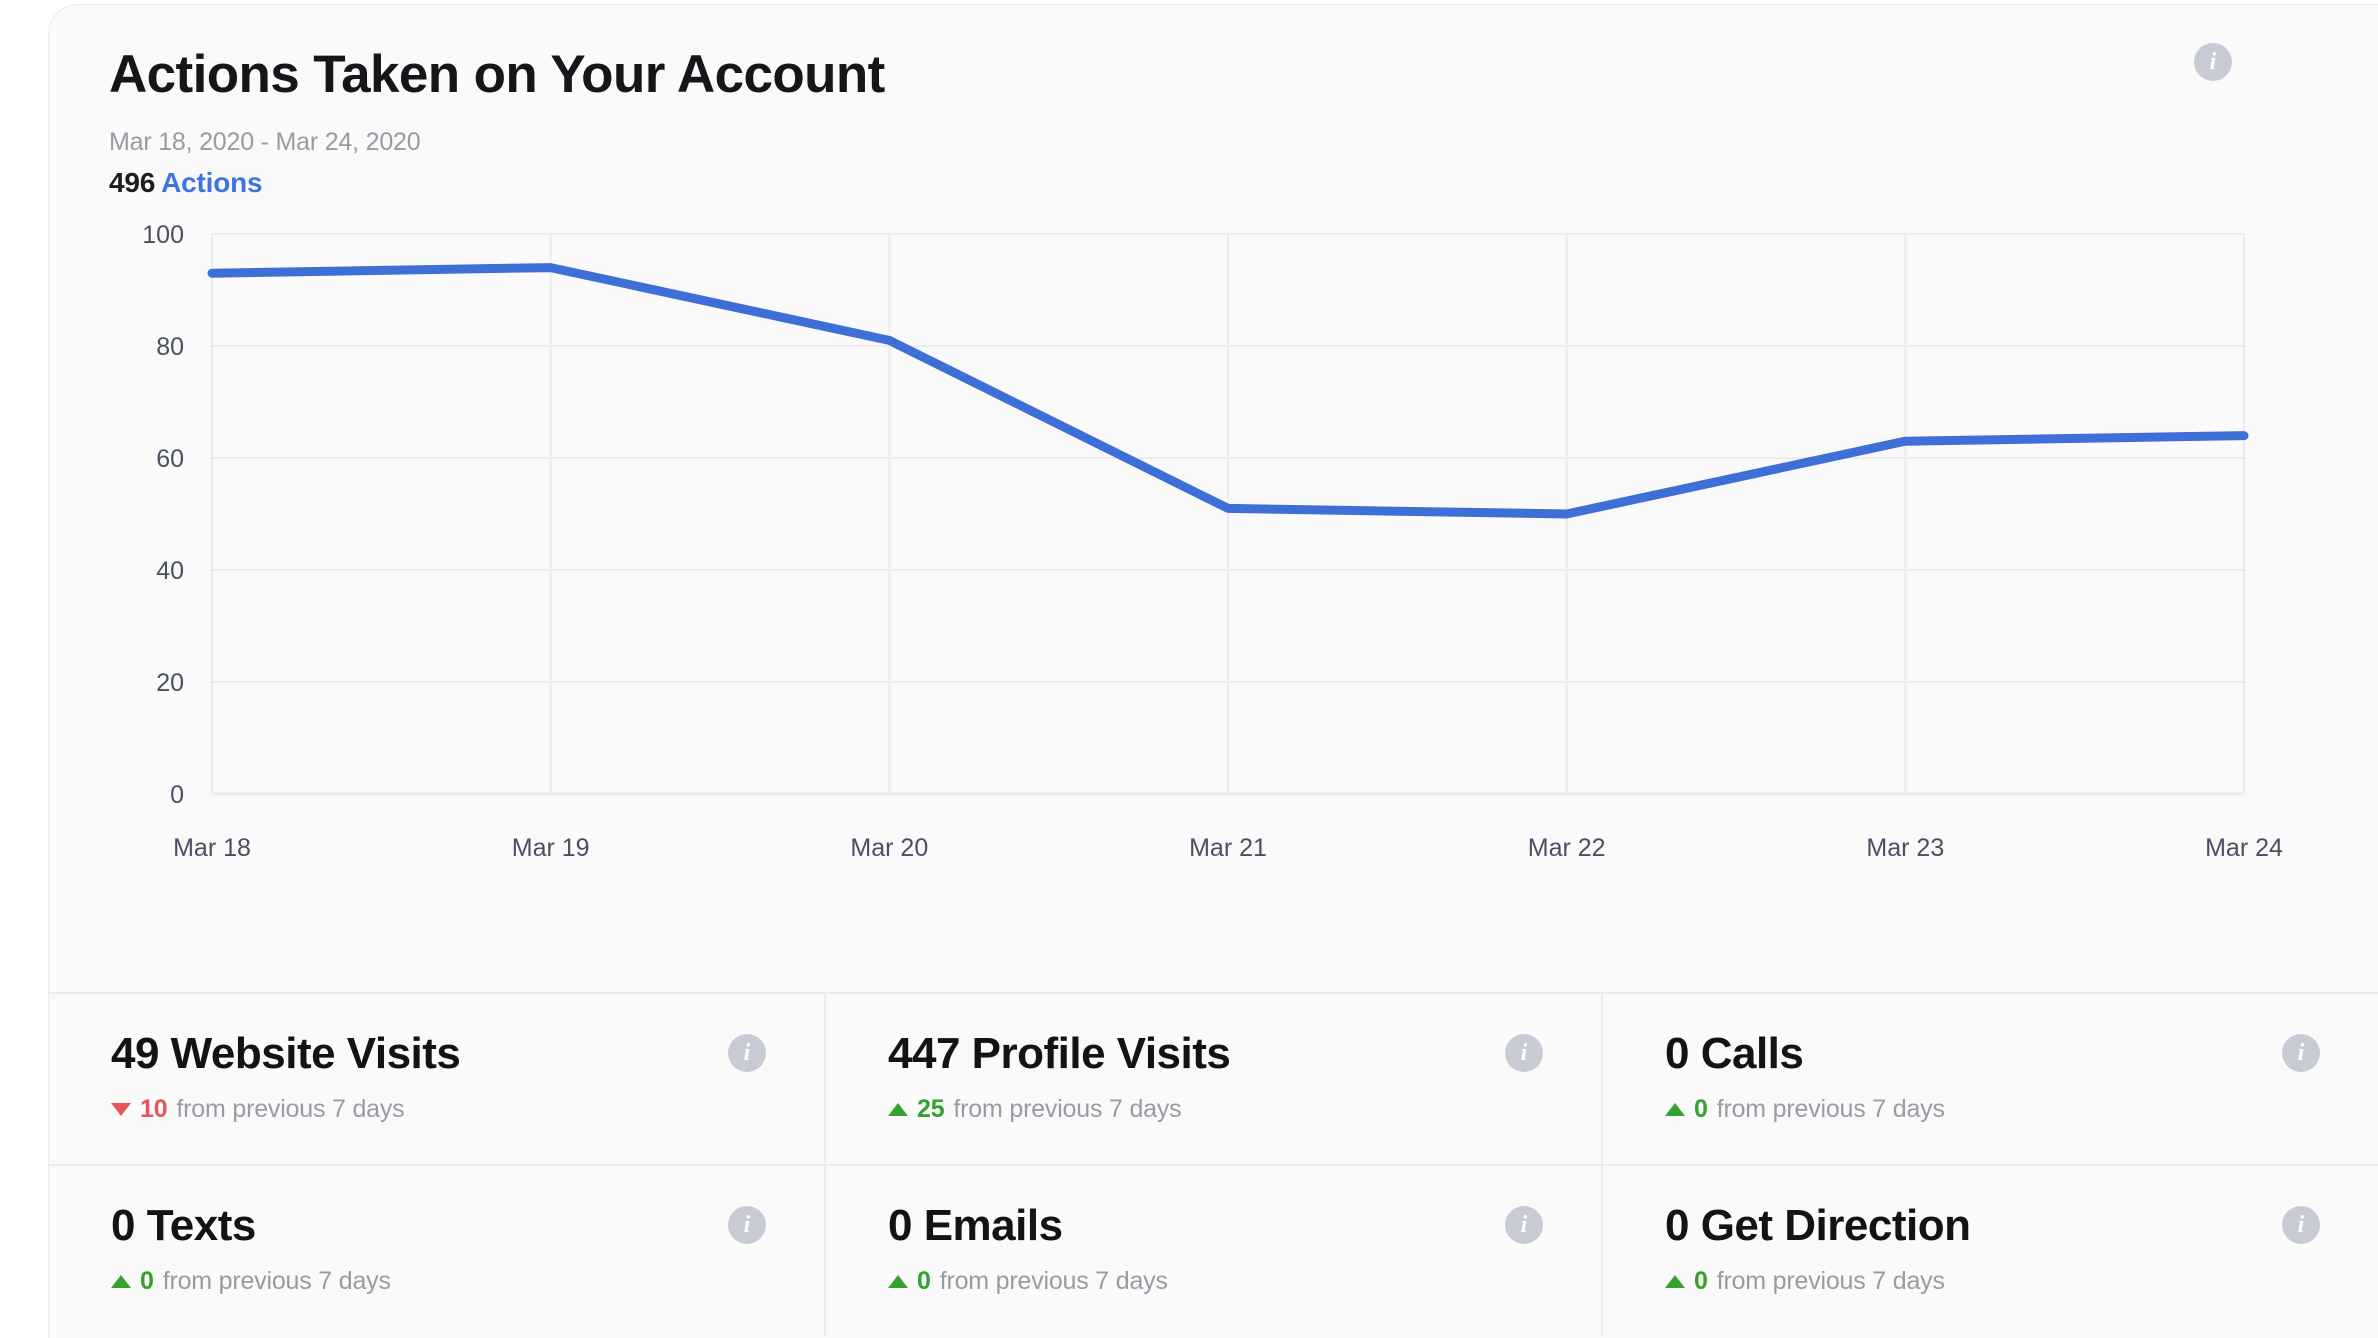 The width and height of the screenshot is (2378, 1338). What do you see at coordinates (1243, 183) in the screenshot?
I see `actions-summary: 496 Actions` at bounding box center [1243, 183].